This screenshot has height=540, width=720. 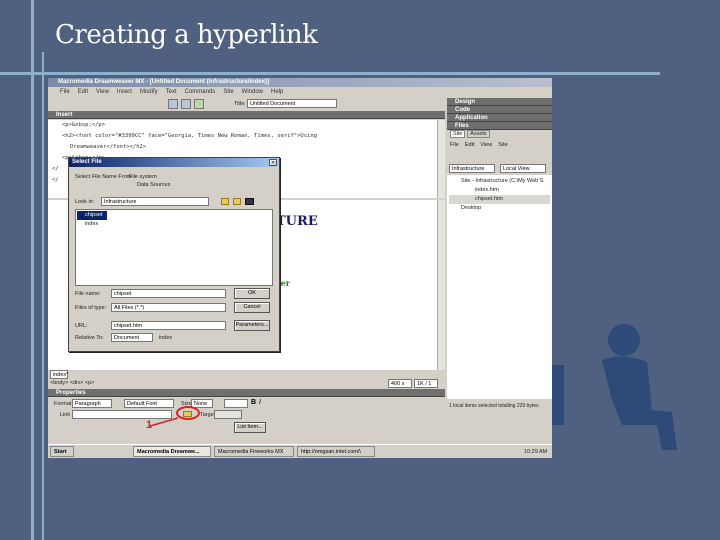 I want to click on window-size: 400 x 325, so click(x=400, y=387).